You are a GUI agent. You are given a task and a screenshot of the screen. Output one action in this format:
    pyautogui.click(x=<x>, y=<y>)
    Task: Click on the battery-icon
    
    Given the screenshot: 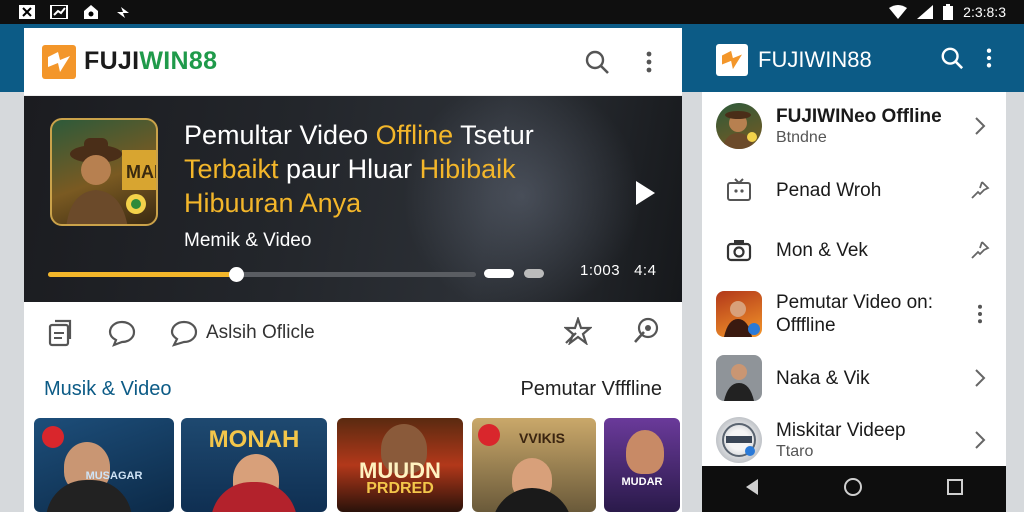 What is the action you would take?
    pyautogui.click(x=948, y=12)
    